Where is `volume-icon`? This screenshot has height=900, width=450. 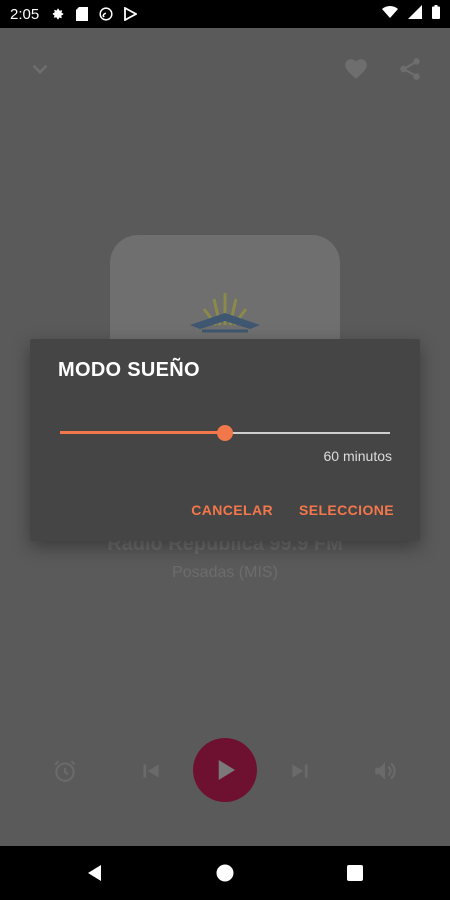 volume-icon is located at coordinates (385, 771).